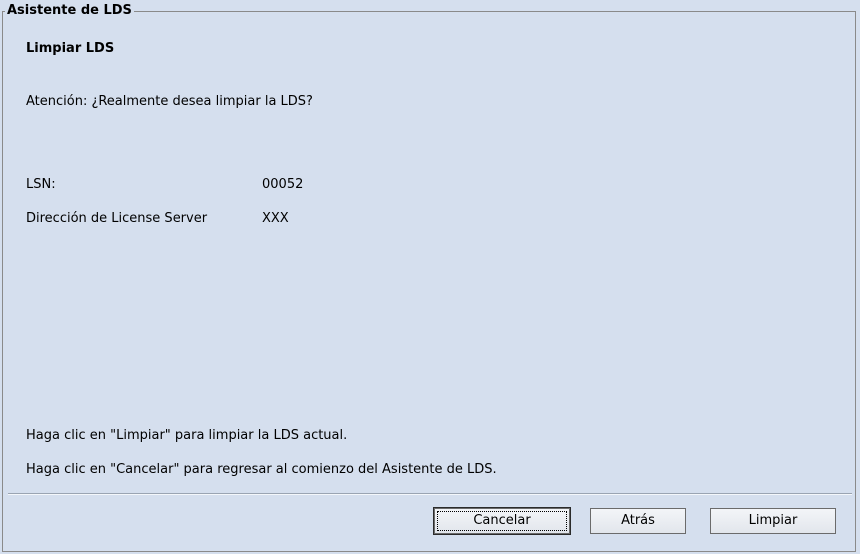 The height and width of the screenshot is (554, 860). I want to click on cancel-button: Cancelar, so click(502, 521).